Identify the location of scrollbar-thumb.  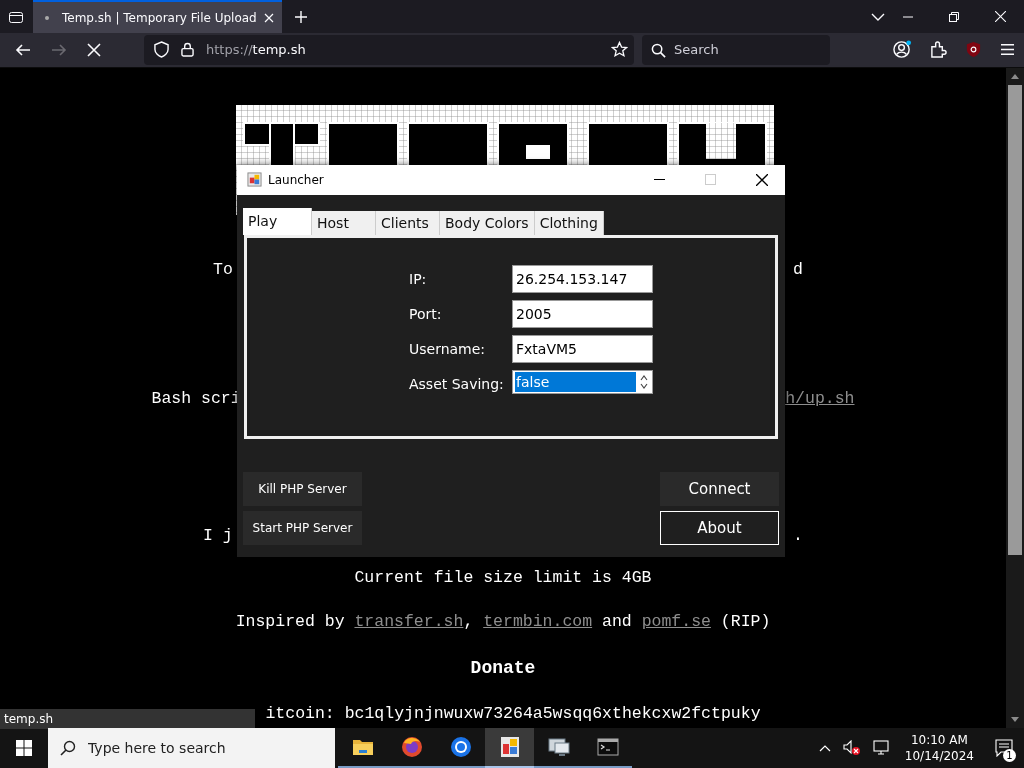
(1015, 319).